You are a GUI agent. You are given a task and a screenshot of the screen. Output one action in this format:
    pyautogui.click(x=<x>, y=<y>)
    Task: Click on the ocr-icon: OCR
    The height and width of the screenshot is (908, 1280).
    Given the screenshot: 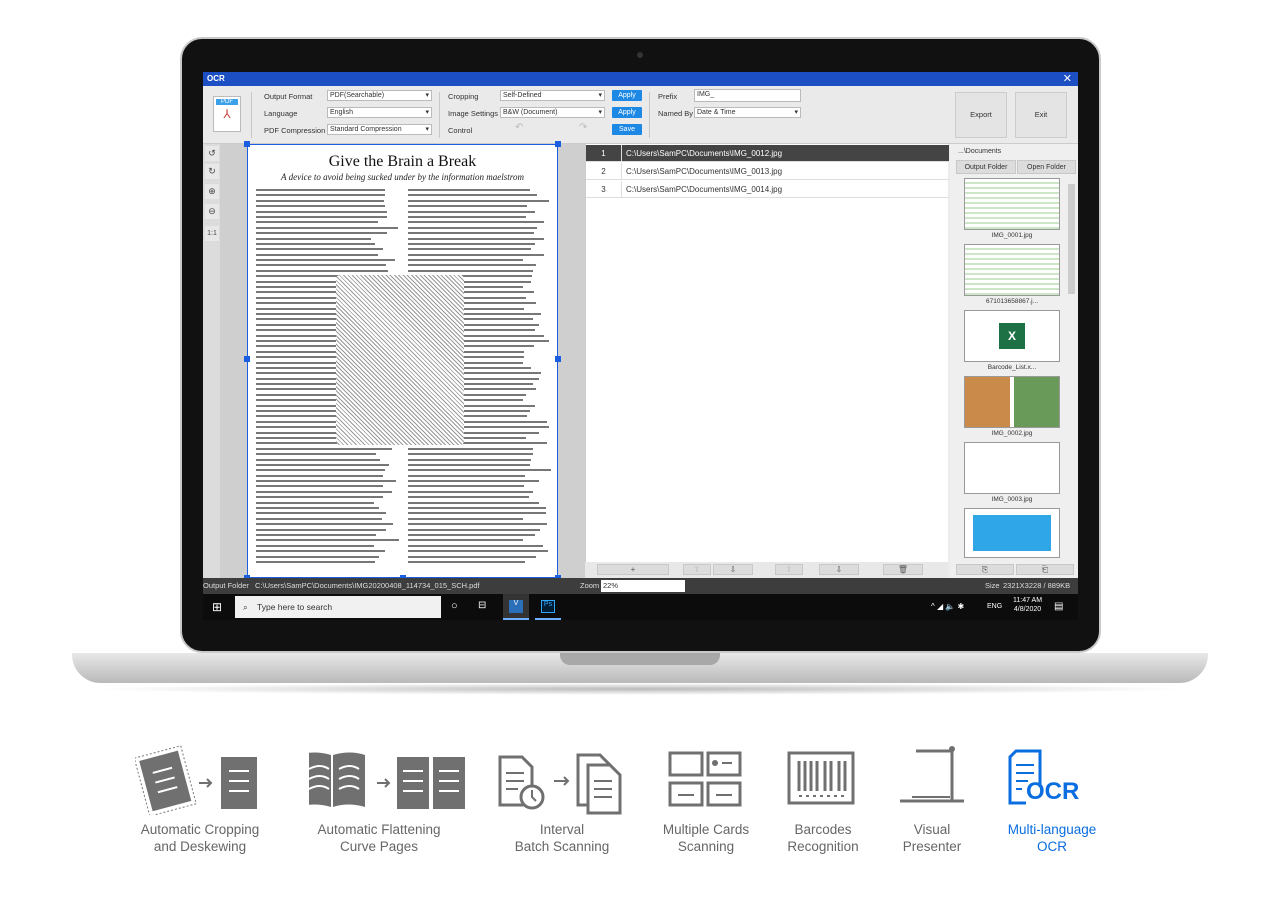 What is the action you would take?
    pyautogui.click(x=1052, y=780)
    